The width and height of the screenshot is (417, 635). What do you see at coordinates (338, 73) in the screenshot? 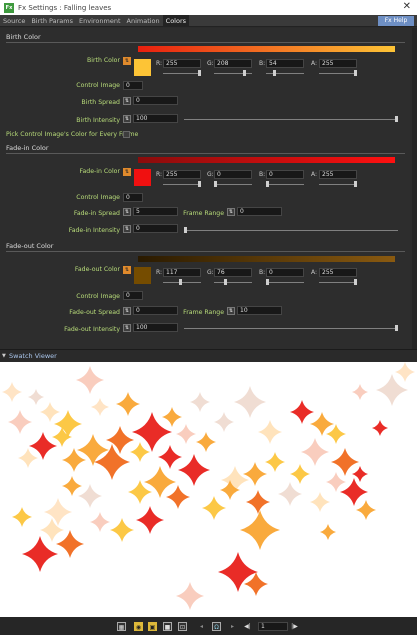
I see `birth-a-slider` at bounding box center [338, 73].